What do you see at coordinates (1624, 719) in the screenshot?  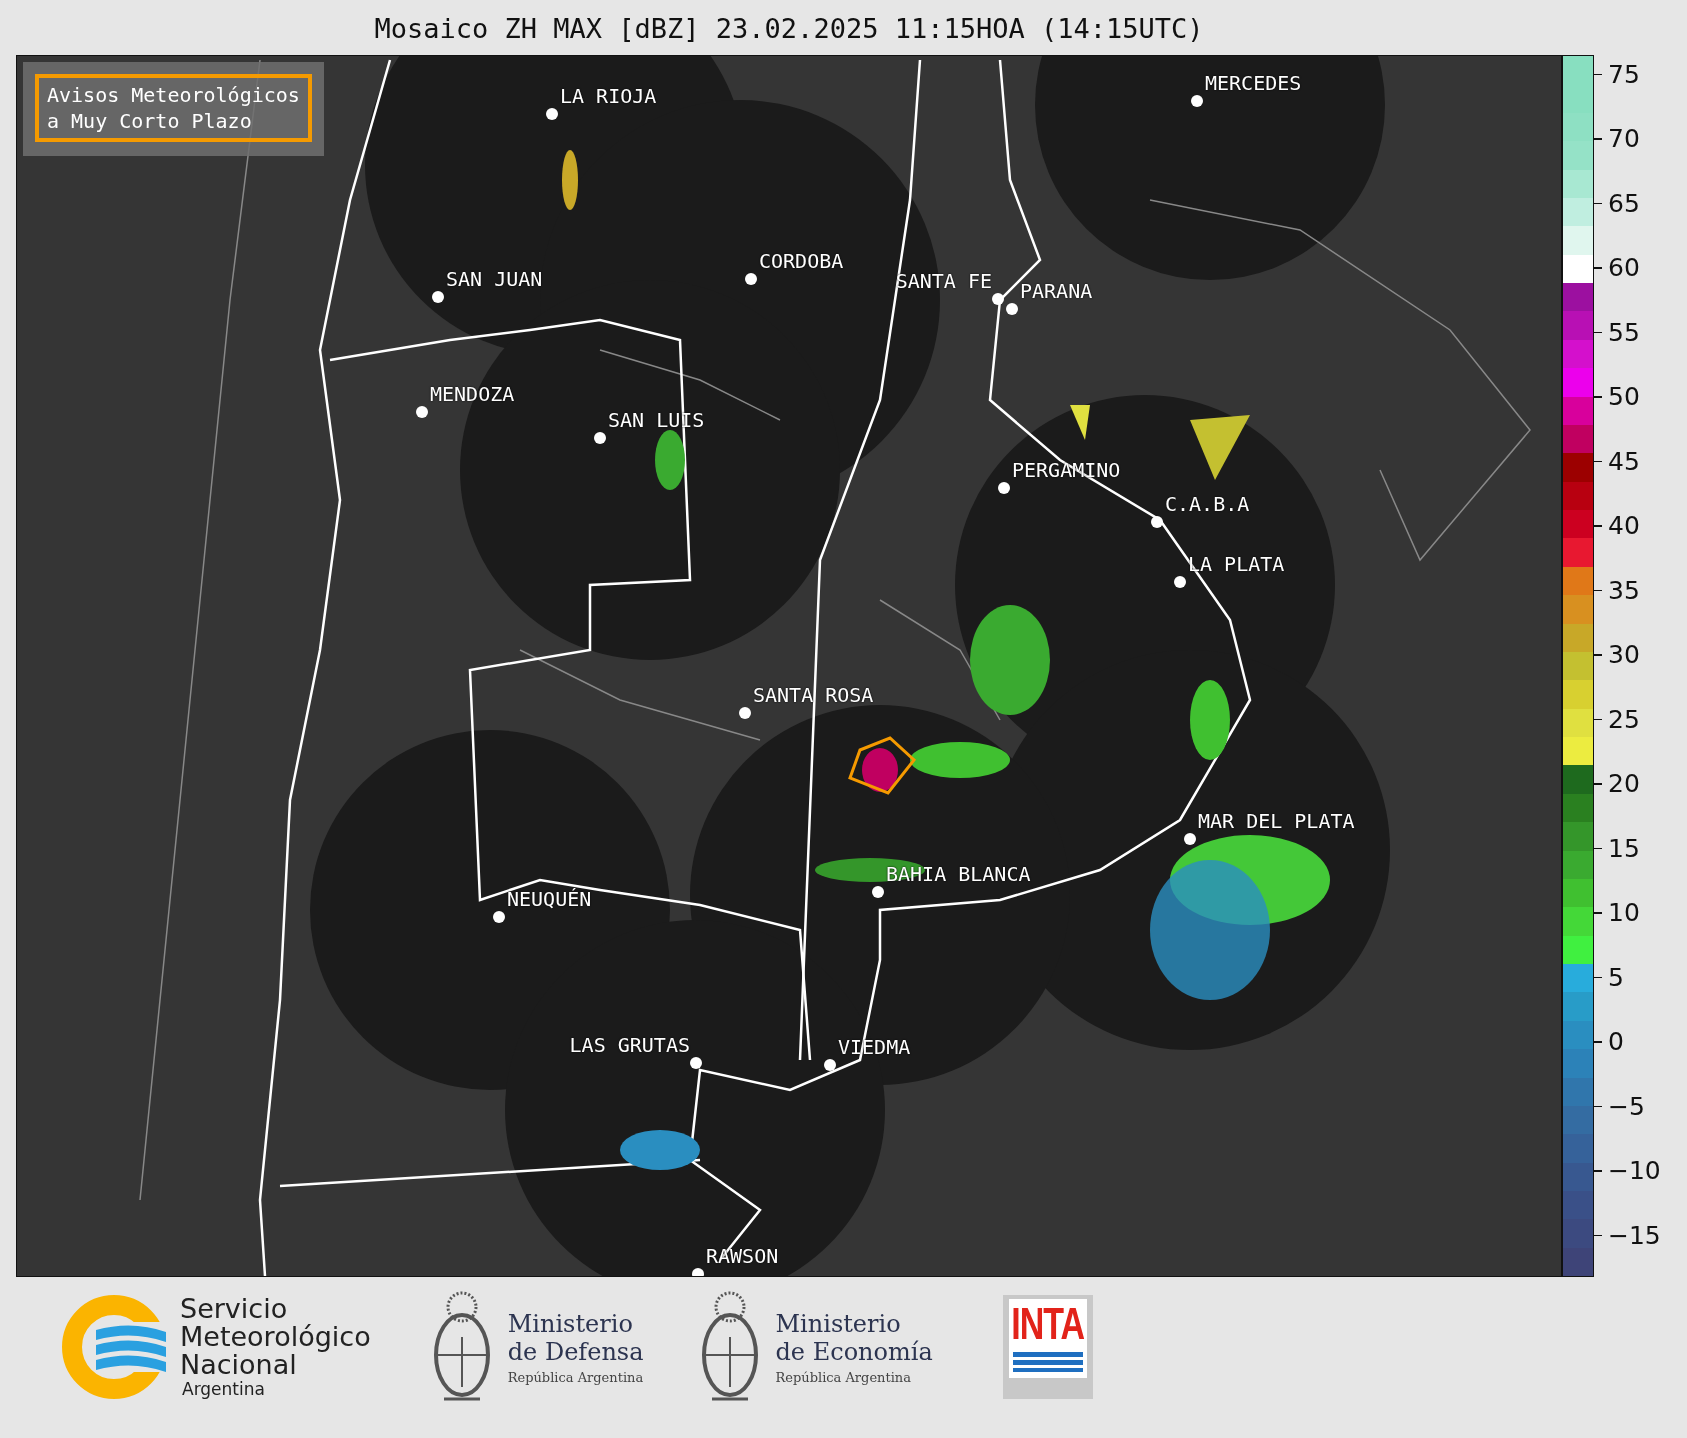 I see `scale-tick-label: 25` at bounding box center [1624, 719].